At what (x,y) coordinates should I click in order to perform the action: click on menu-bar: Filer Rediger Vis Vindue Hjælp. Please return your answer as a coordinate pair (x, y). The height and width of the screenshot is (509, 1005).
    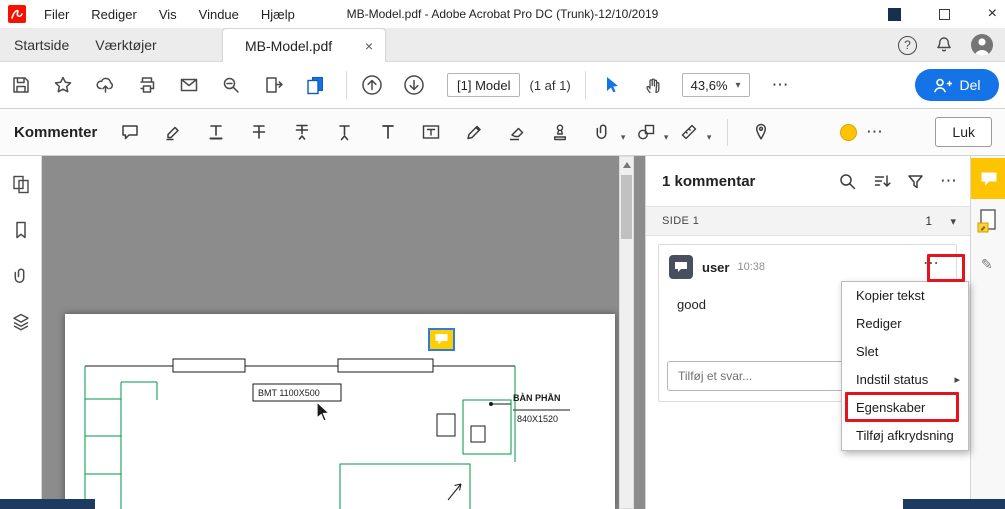
    Looking at the image, I should click on (169, 14).